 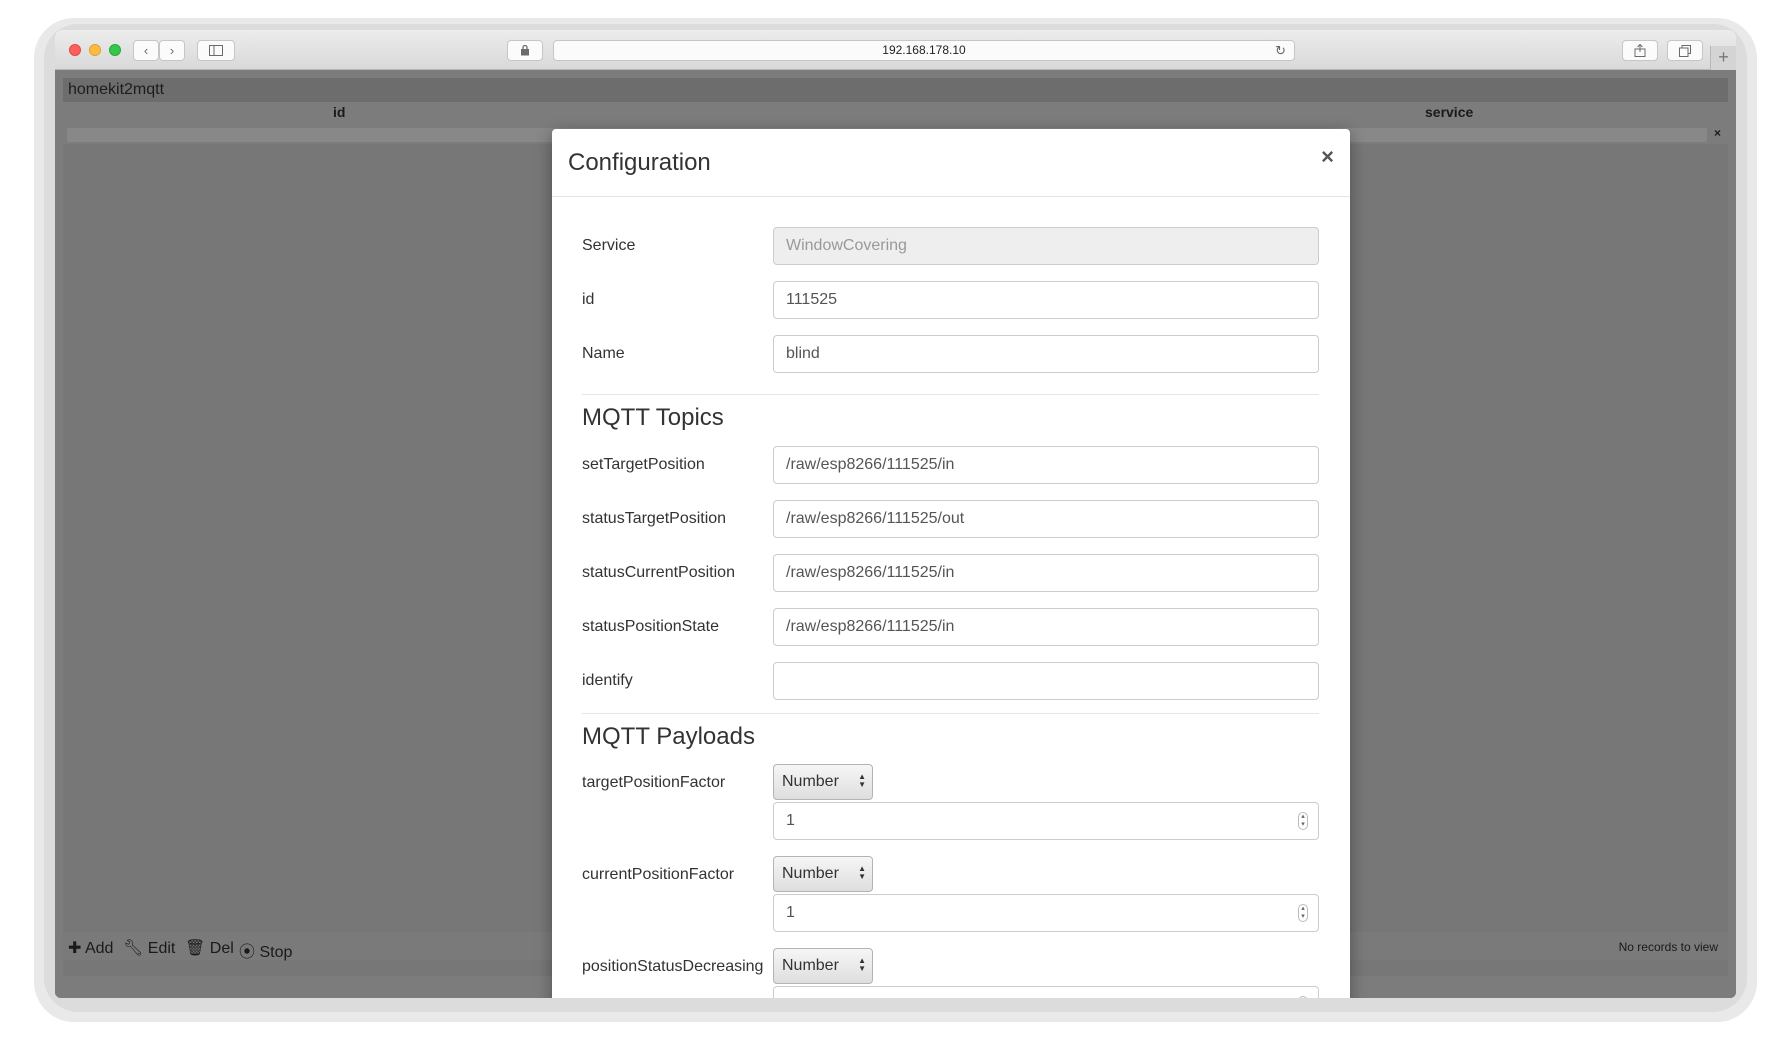 I want to click on identify-label: identify, so click(x=607, y=680).